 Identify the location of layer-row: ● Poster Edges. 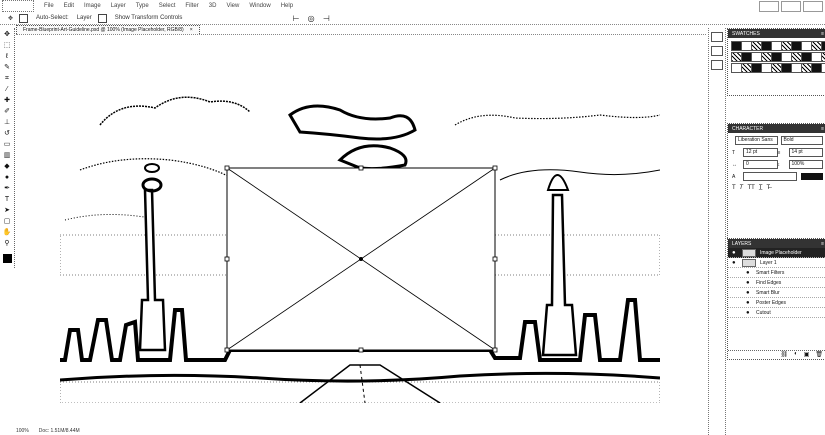
(776, 303).